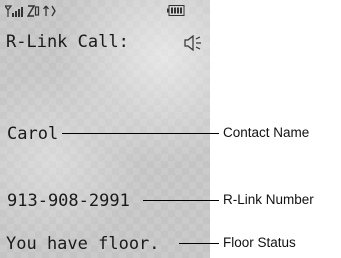  Describe the element at coordinates (49, 11) in the screenshot. I see `sync-icon` at that location.